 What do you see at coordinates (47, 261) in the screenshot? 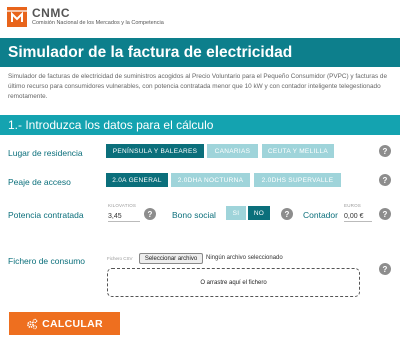
I see `consumption-label: Fichero de consumo` at bounding box center [47, 261].